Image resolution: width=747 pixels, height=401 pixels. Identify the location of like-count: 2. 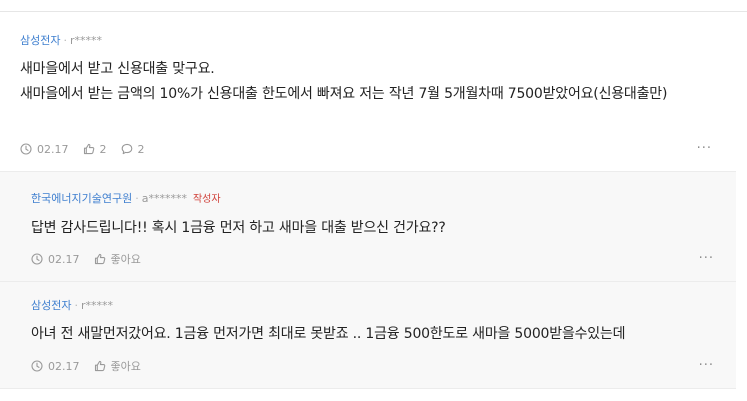
(103, 149).